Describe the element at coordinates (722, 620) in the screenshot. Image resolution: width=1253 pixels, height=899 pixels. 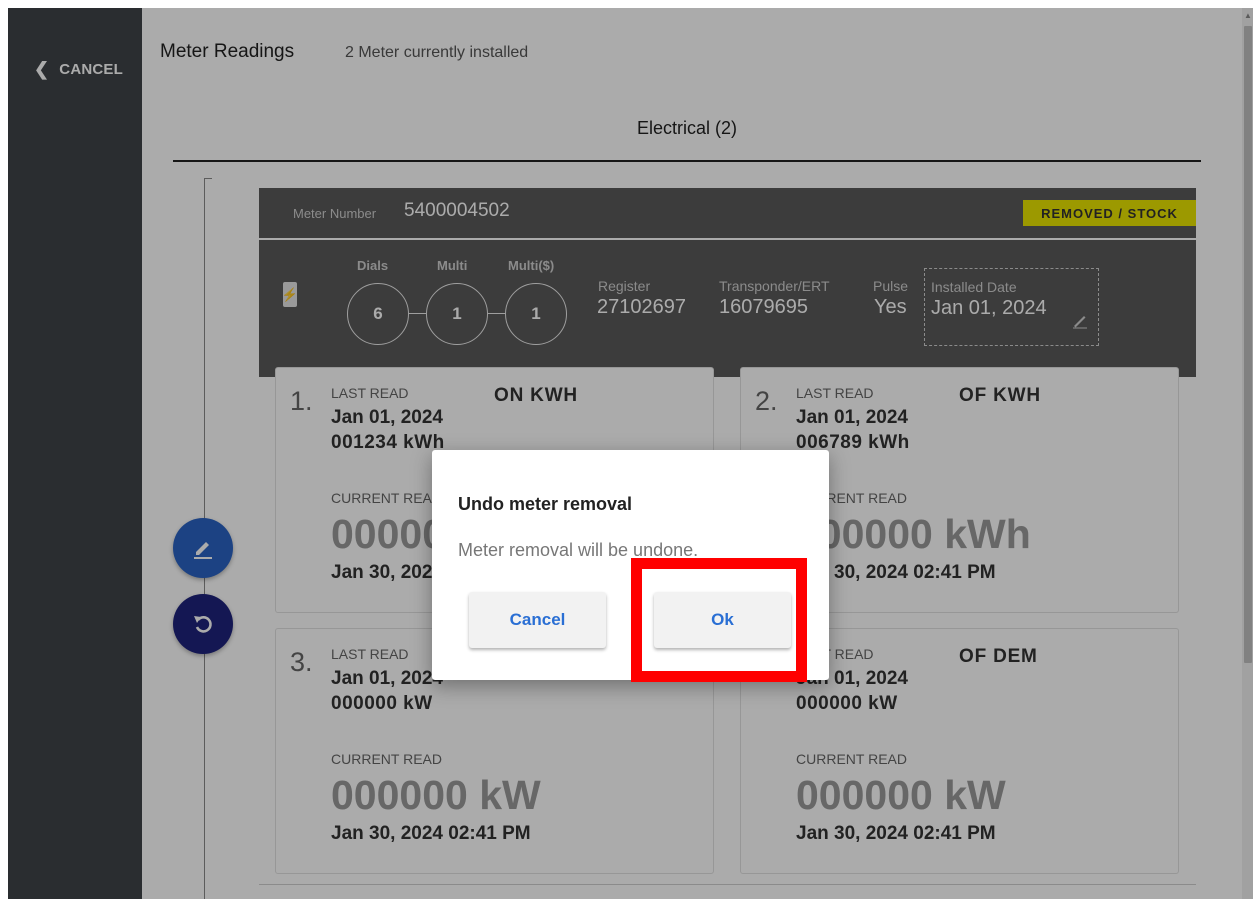
I see `dialog-ok-button: Ok` at that location.